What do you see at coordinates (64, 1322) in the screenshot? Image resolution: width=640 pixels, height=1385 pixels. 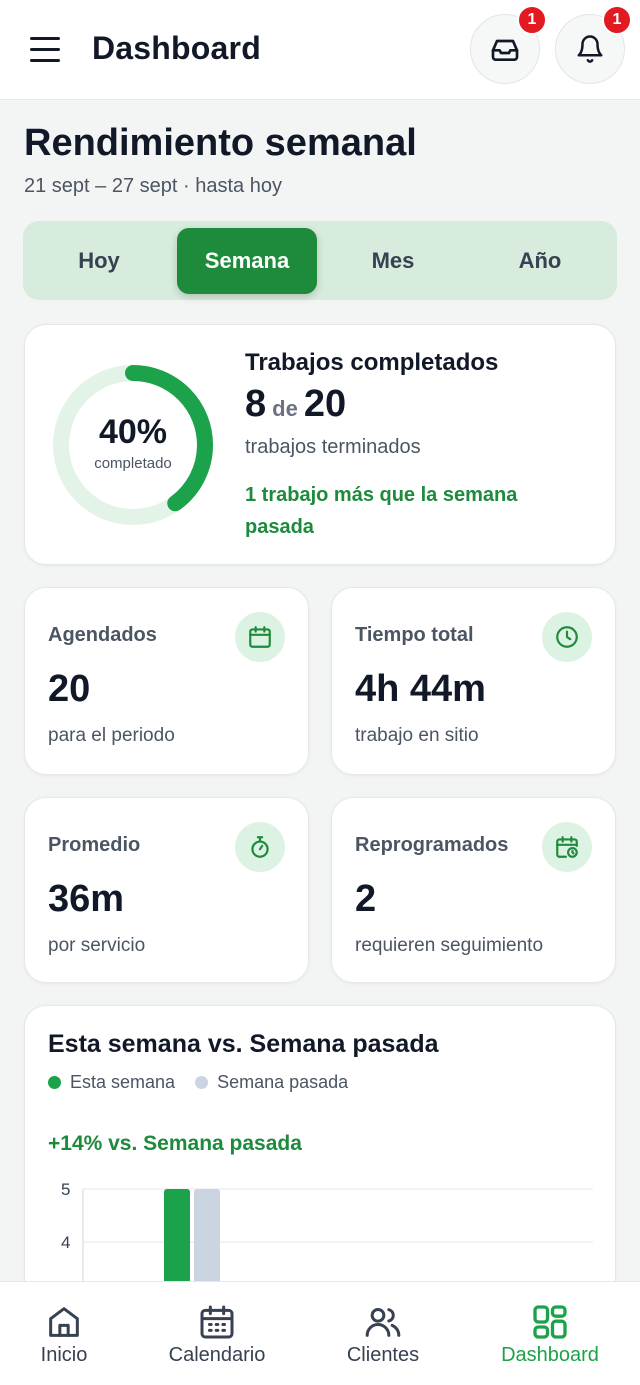 I see `home-icon` at bounding box center [64, 1322].